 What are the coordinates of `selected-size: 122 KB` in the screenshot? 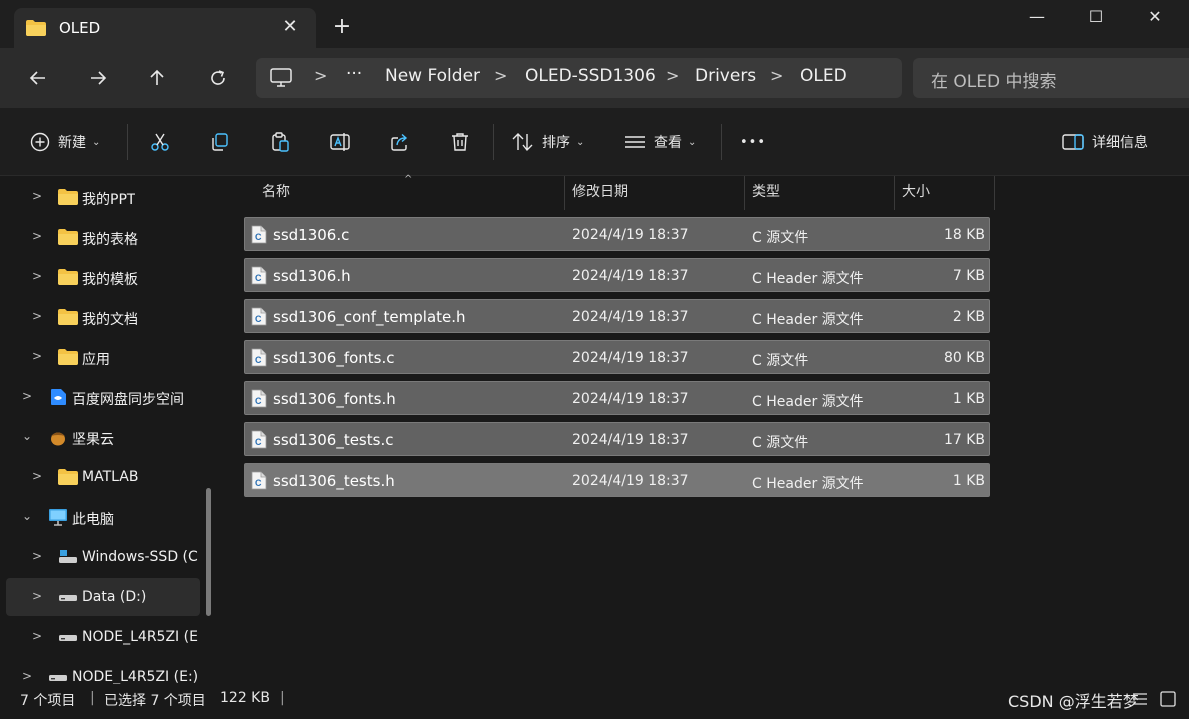 It's located at (245, 698).